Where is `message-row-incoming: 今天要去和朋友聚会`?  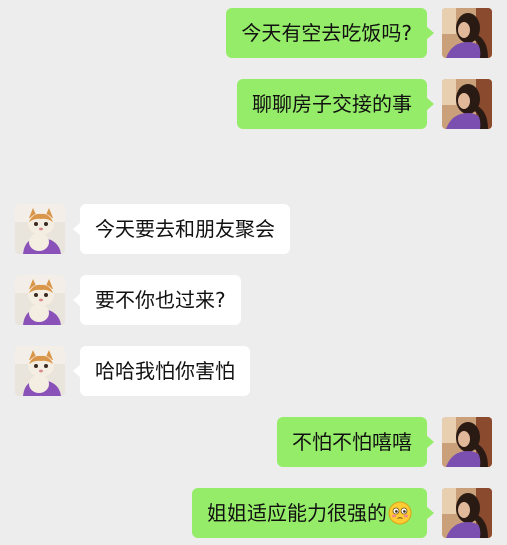
message-row-incoming: 今天要去和朋友聚会 is located at coordinates (253, 229).